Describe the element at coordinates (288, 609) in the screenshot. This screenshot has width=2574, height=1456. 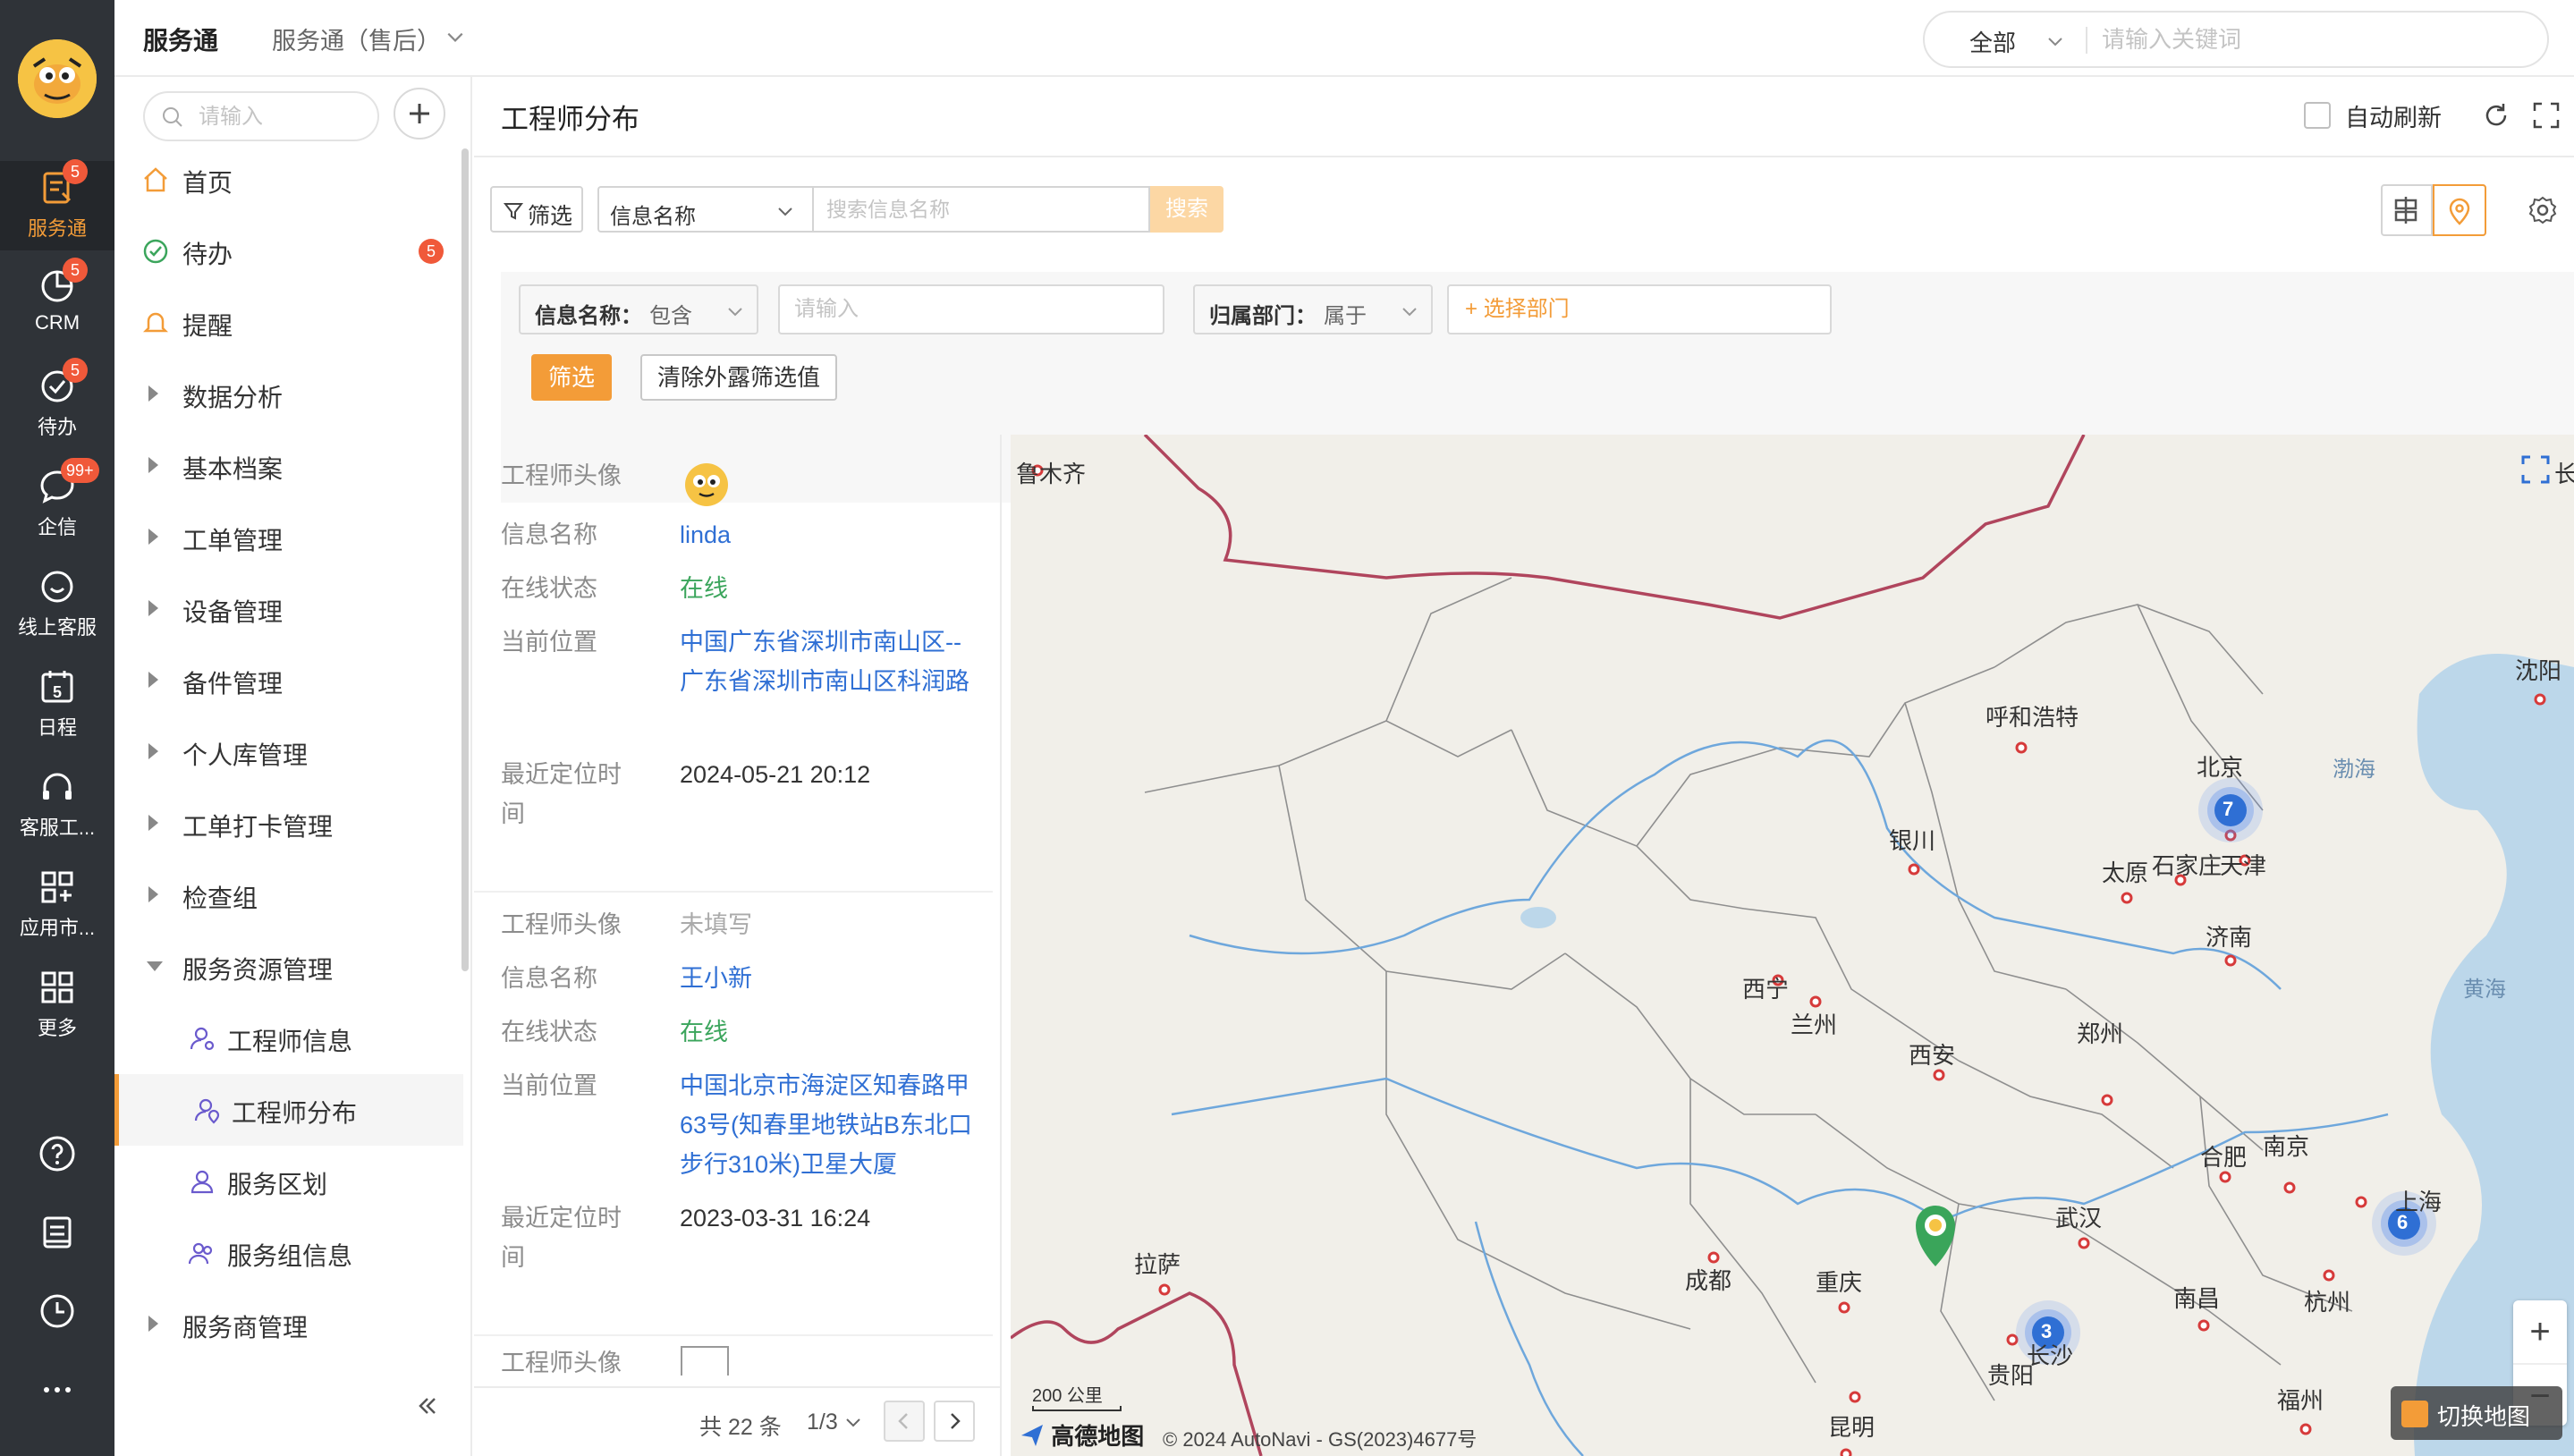
I see `nav-item-devices: 设备管理` at that location.